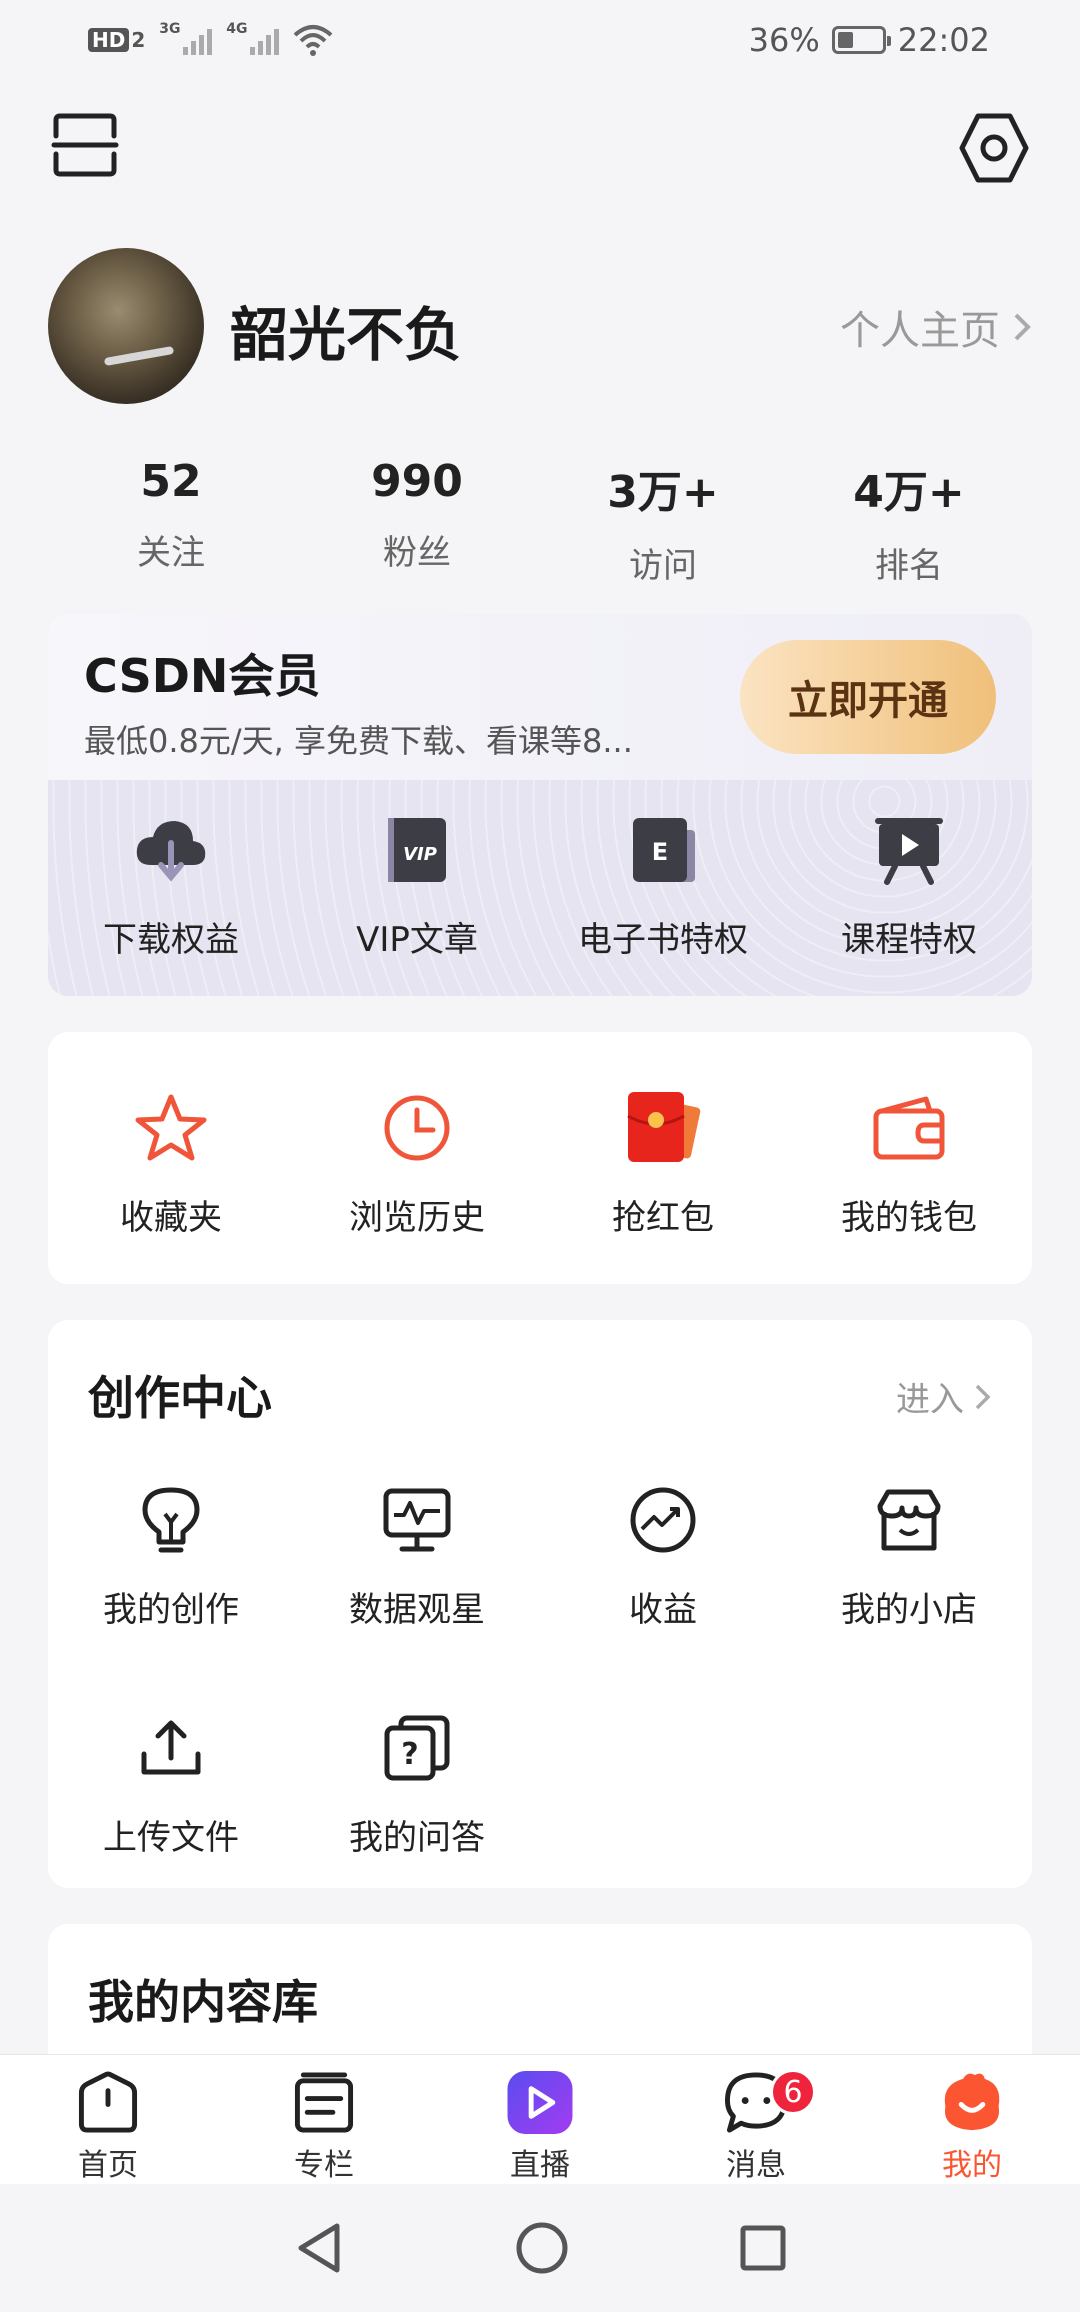 This screenshot has height=2312, width=1080. I want to click on vip-open-button: 立即开通, so click(868, 697).